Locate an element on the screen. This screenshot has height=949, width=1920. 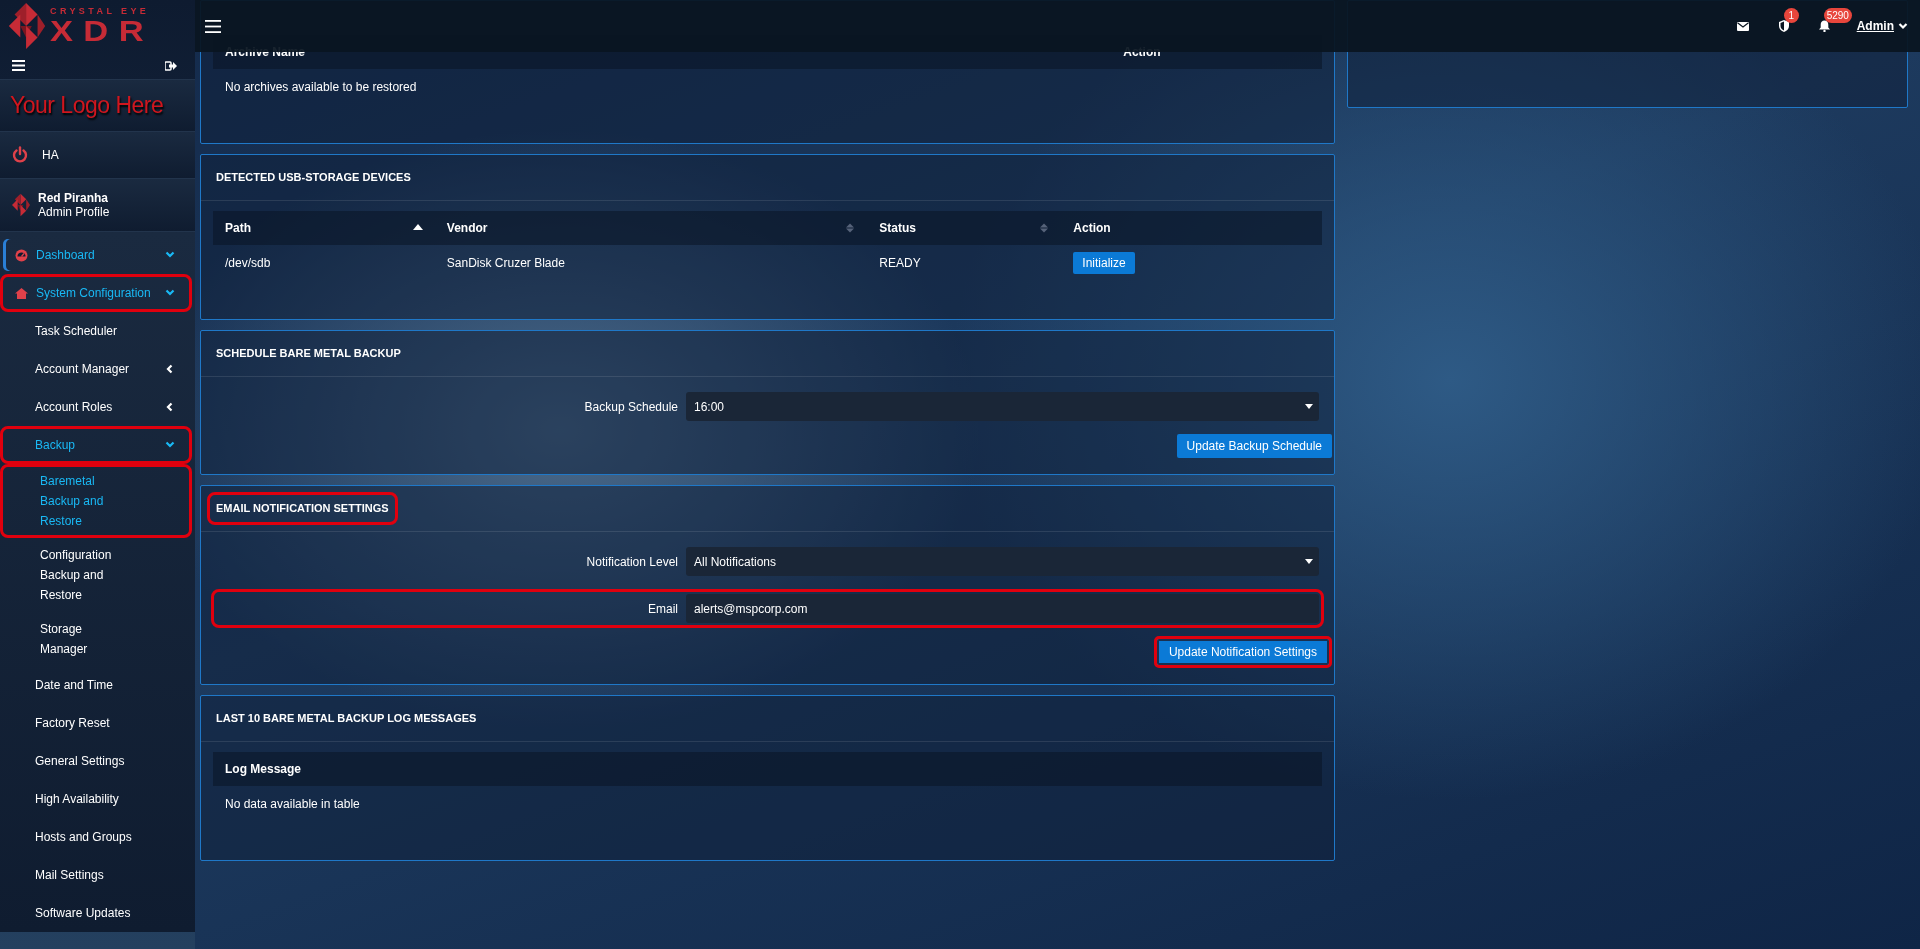
table-cell: READY is located at coordinates (964, 263).